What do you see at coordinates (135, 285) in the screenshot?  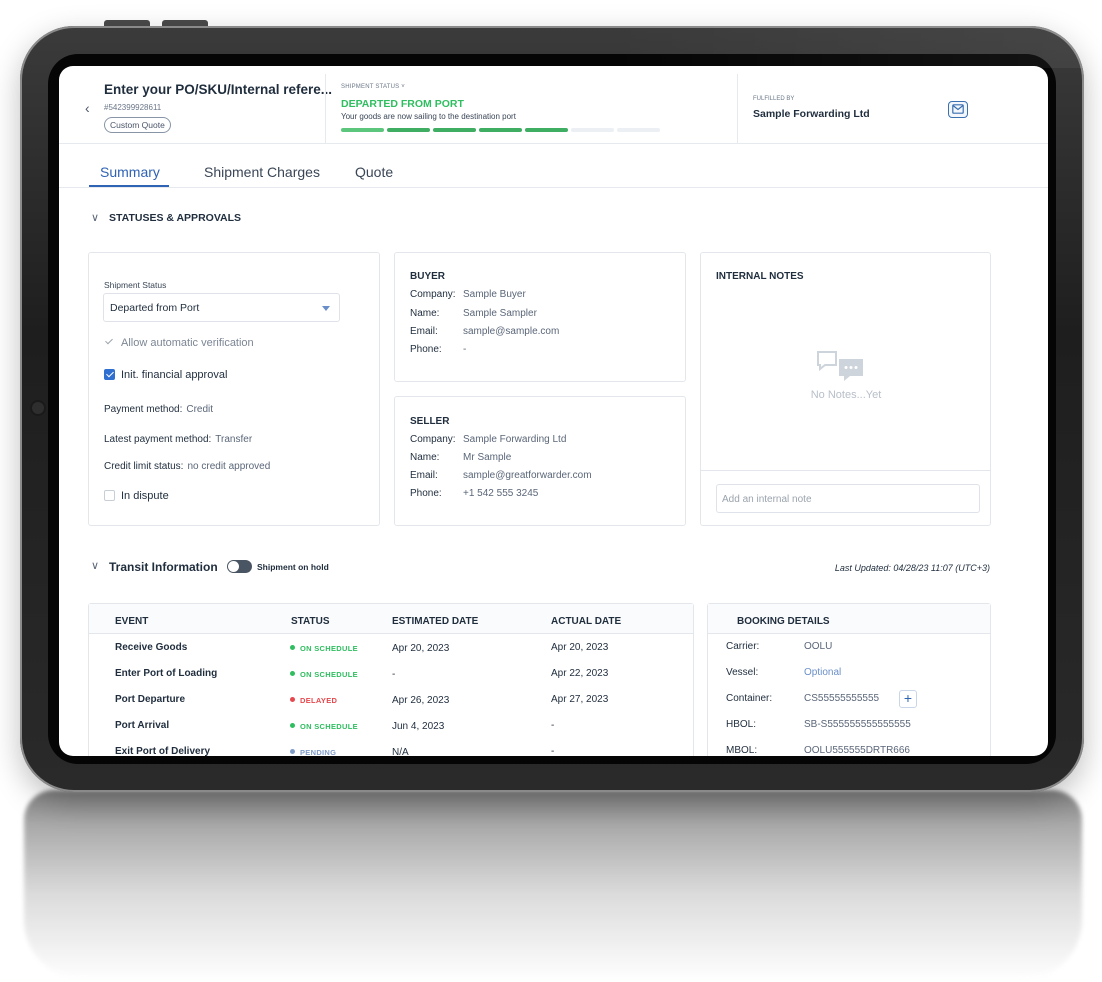 I see `shipment-status-field-label: Shipment Status` at bounding box center [135, 285].